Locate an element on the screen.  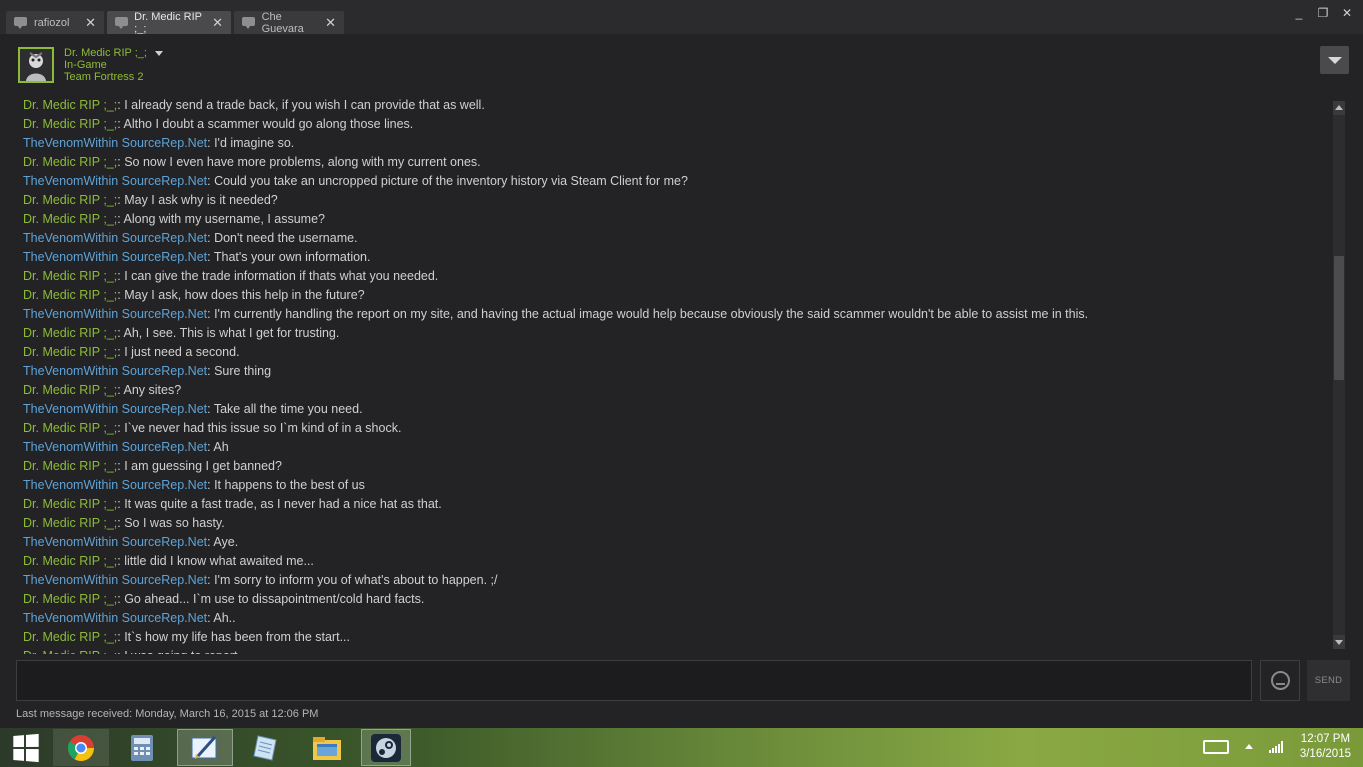
send-button: SEND is located at coordinates (1328, 680).